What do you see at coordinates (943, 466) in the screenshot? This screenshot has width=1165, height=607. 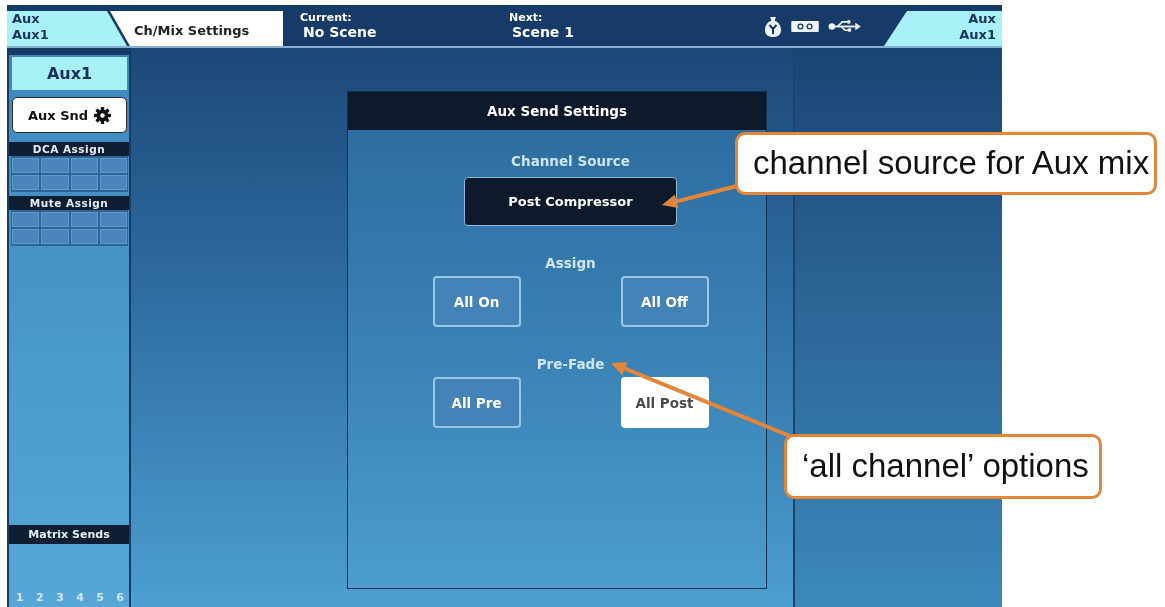 I see `callout-note: ‘all channel’ options` at bounding box center [943, 466].